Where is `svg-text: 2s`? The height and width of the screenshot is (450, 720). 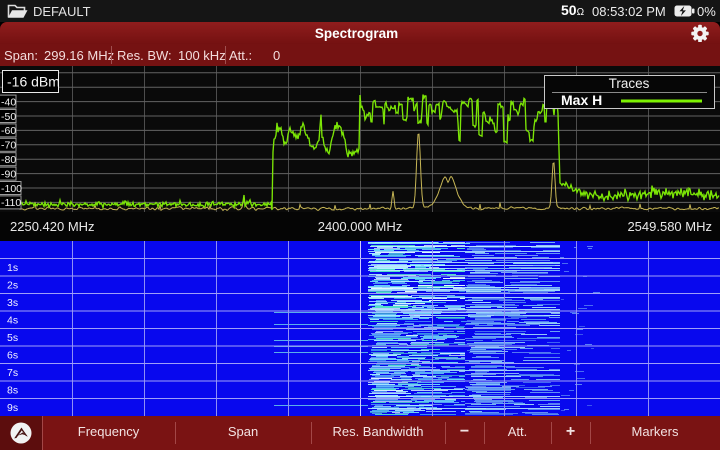 svg-text: 2s is located at coordinates (12, 286).